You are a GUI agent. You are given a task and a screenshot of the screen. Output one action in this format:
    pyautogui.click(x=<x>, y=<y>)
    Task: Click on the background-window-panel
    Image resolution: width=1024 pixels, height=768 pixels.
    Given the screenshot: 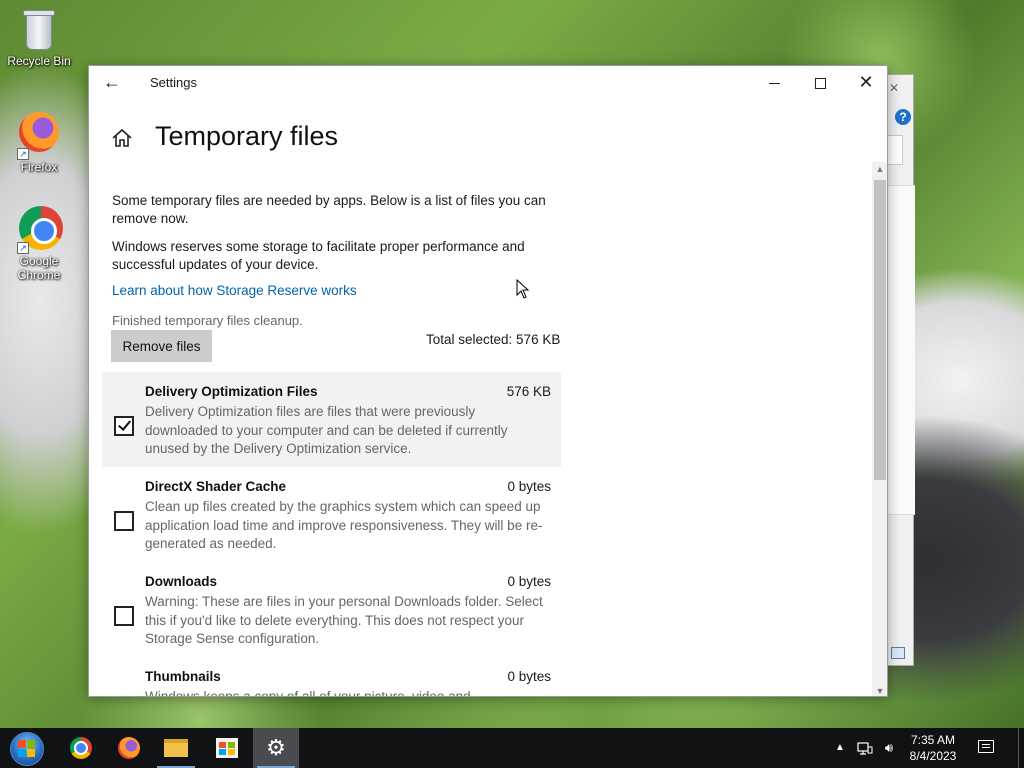 What is the action you would take?
    pyautogui.click(x=901, y=350)
    